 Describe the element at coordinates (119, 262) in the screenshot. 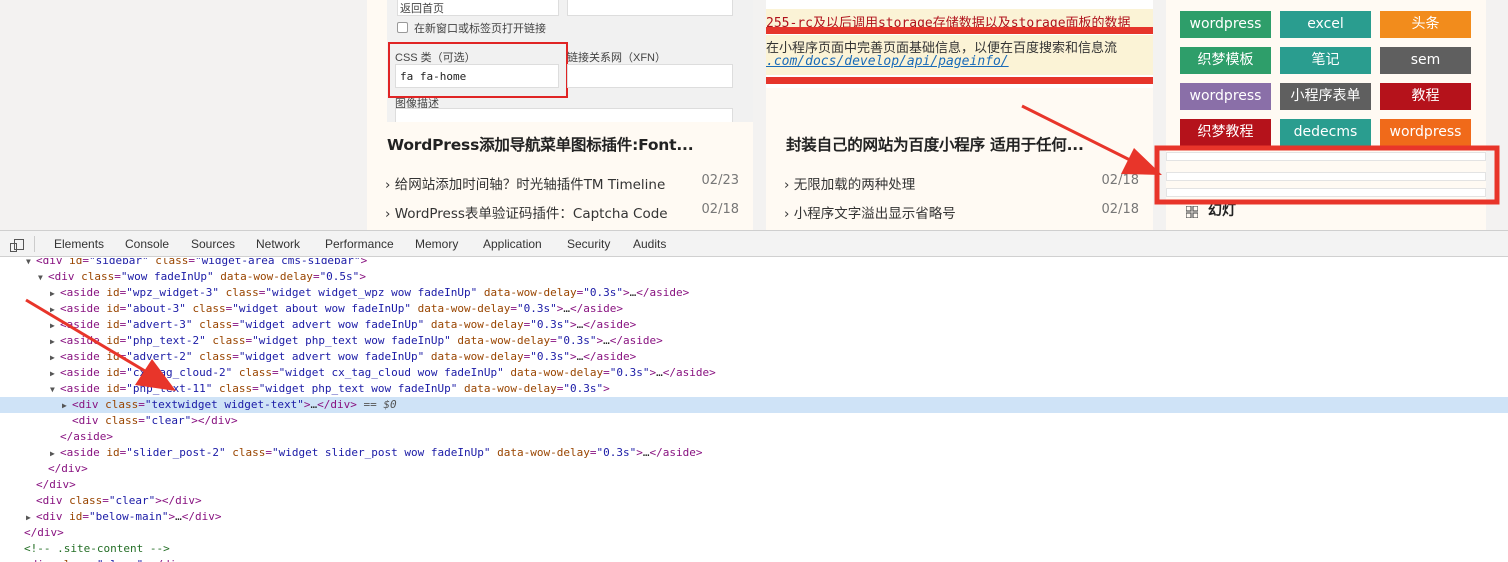

I see `dom-token: "sidebar"` at that location.